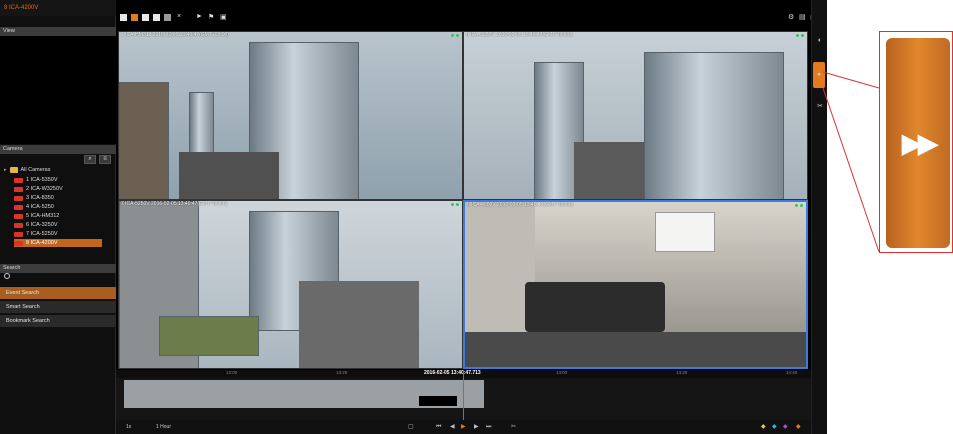 Image resolution: width=953 pixels, height=434 pixels. What do you see at coordinates (58, 268) in the screenshot?
I see `search-section-header: Search` at bounding box center [58, 268].